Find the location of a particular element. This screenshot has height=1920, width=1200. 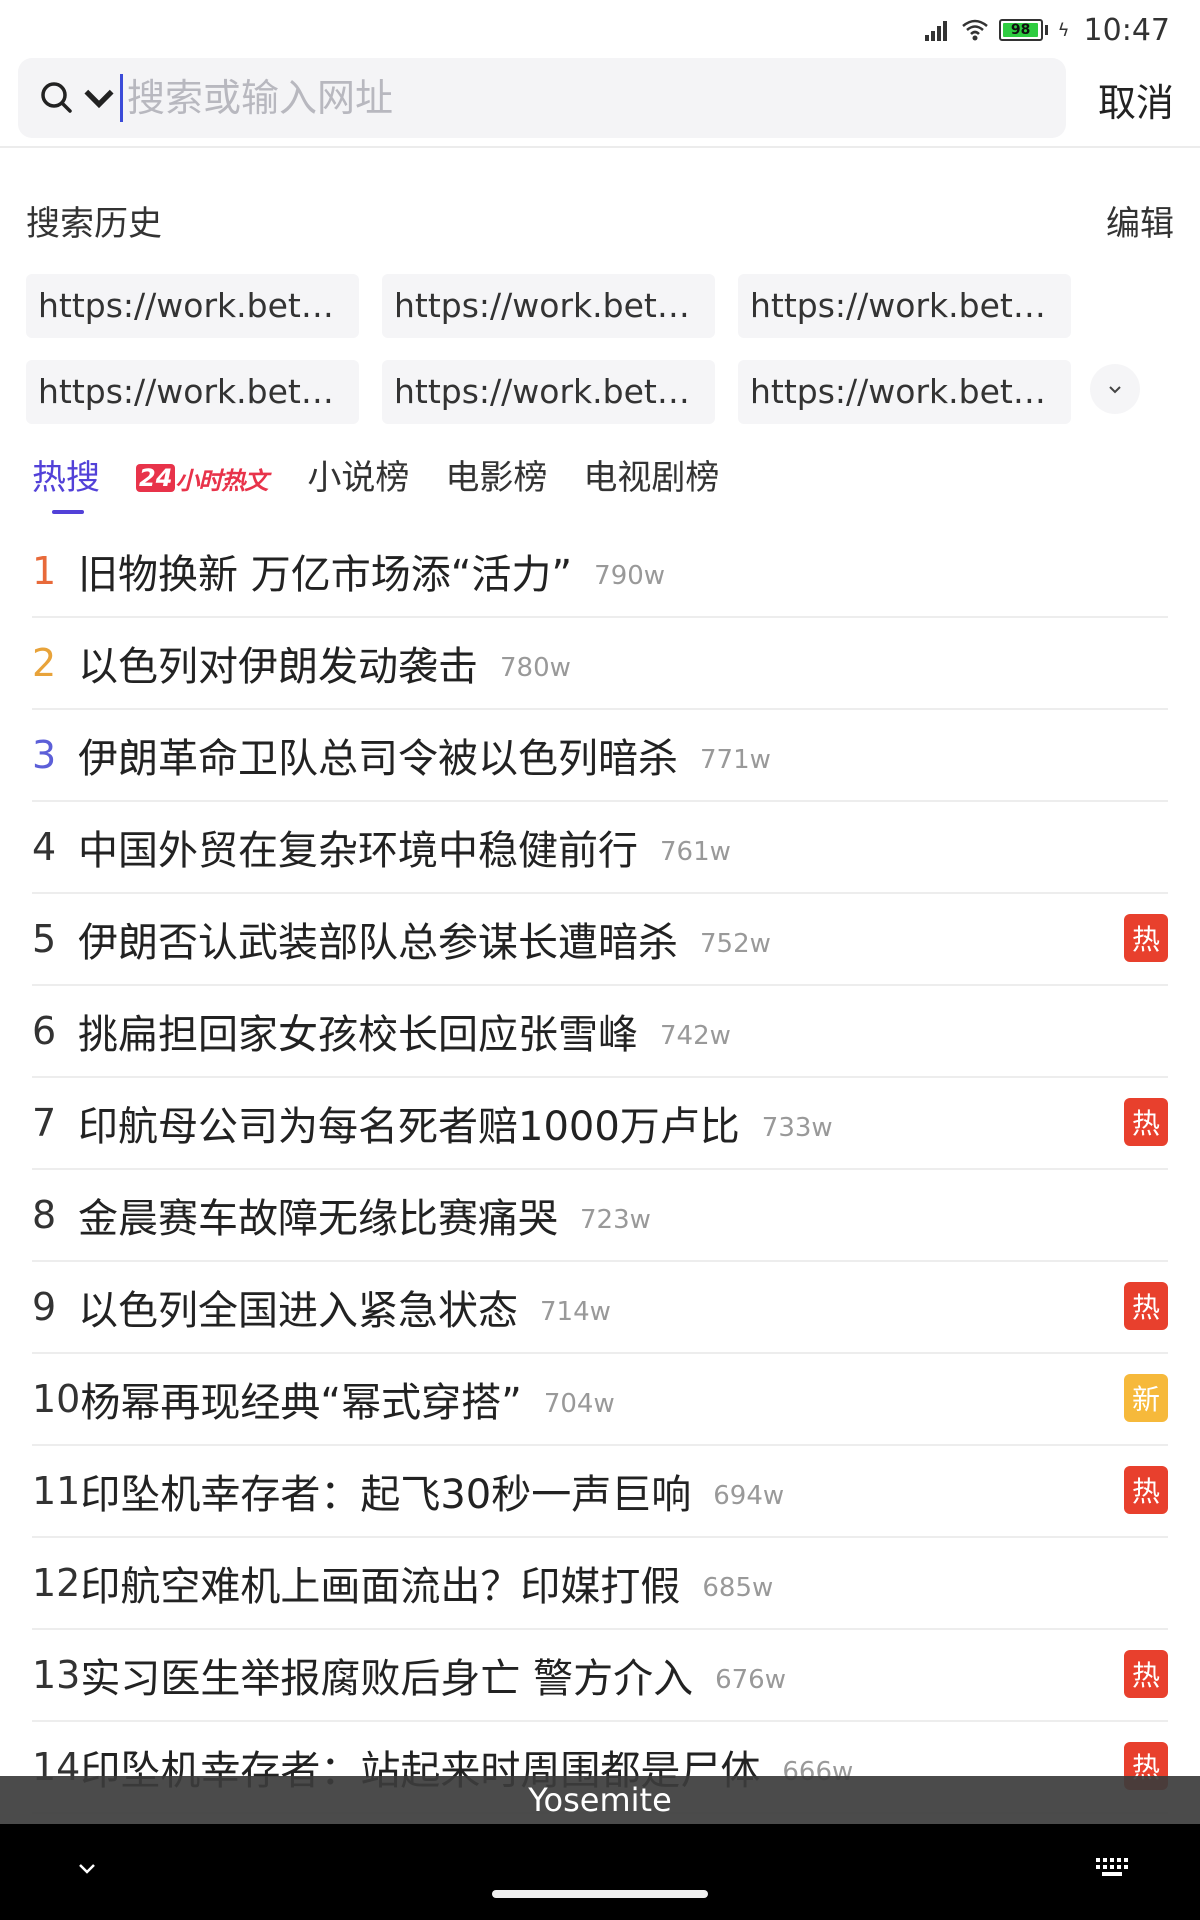

hot-rank-number: 7 is located at coordinates (44, 1123).